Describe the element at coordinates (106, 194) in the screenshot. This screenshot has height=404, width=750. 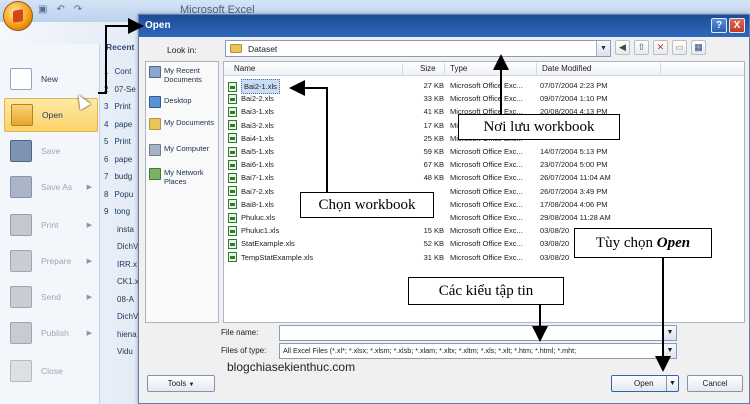
I see `recent-document-number: 8` at that location.